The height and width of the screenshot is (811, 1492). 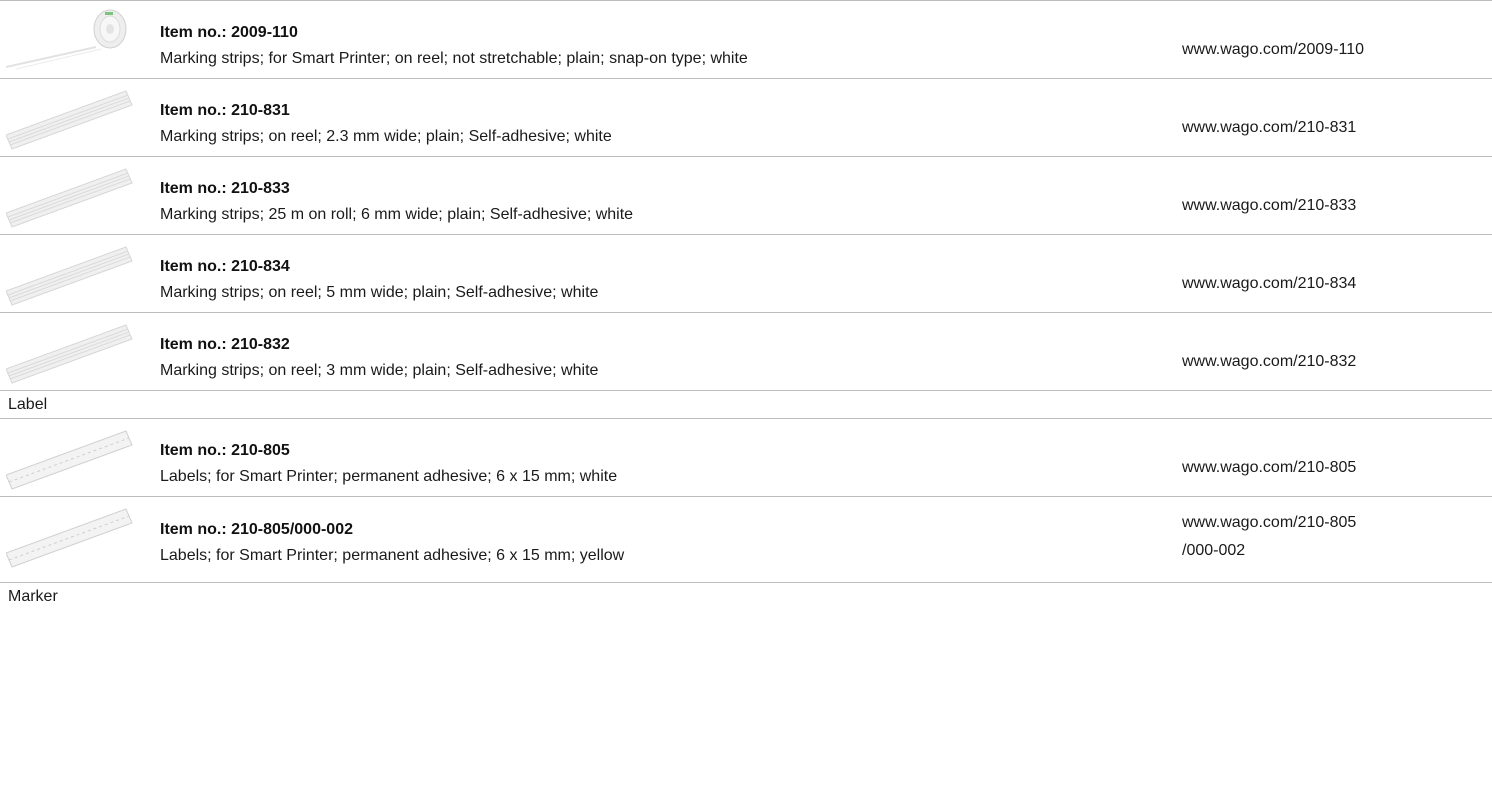 I want to click on product-link: www.wago.com/210-805, so click(x=1269, y=468).